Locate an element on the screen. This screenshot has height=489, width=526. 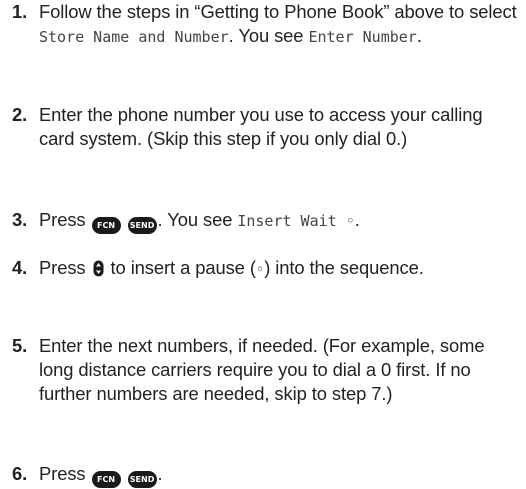
step-text: Press FCN SEND. You see Insert Wait ◦. is located at coordinates (279, 221).